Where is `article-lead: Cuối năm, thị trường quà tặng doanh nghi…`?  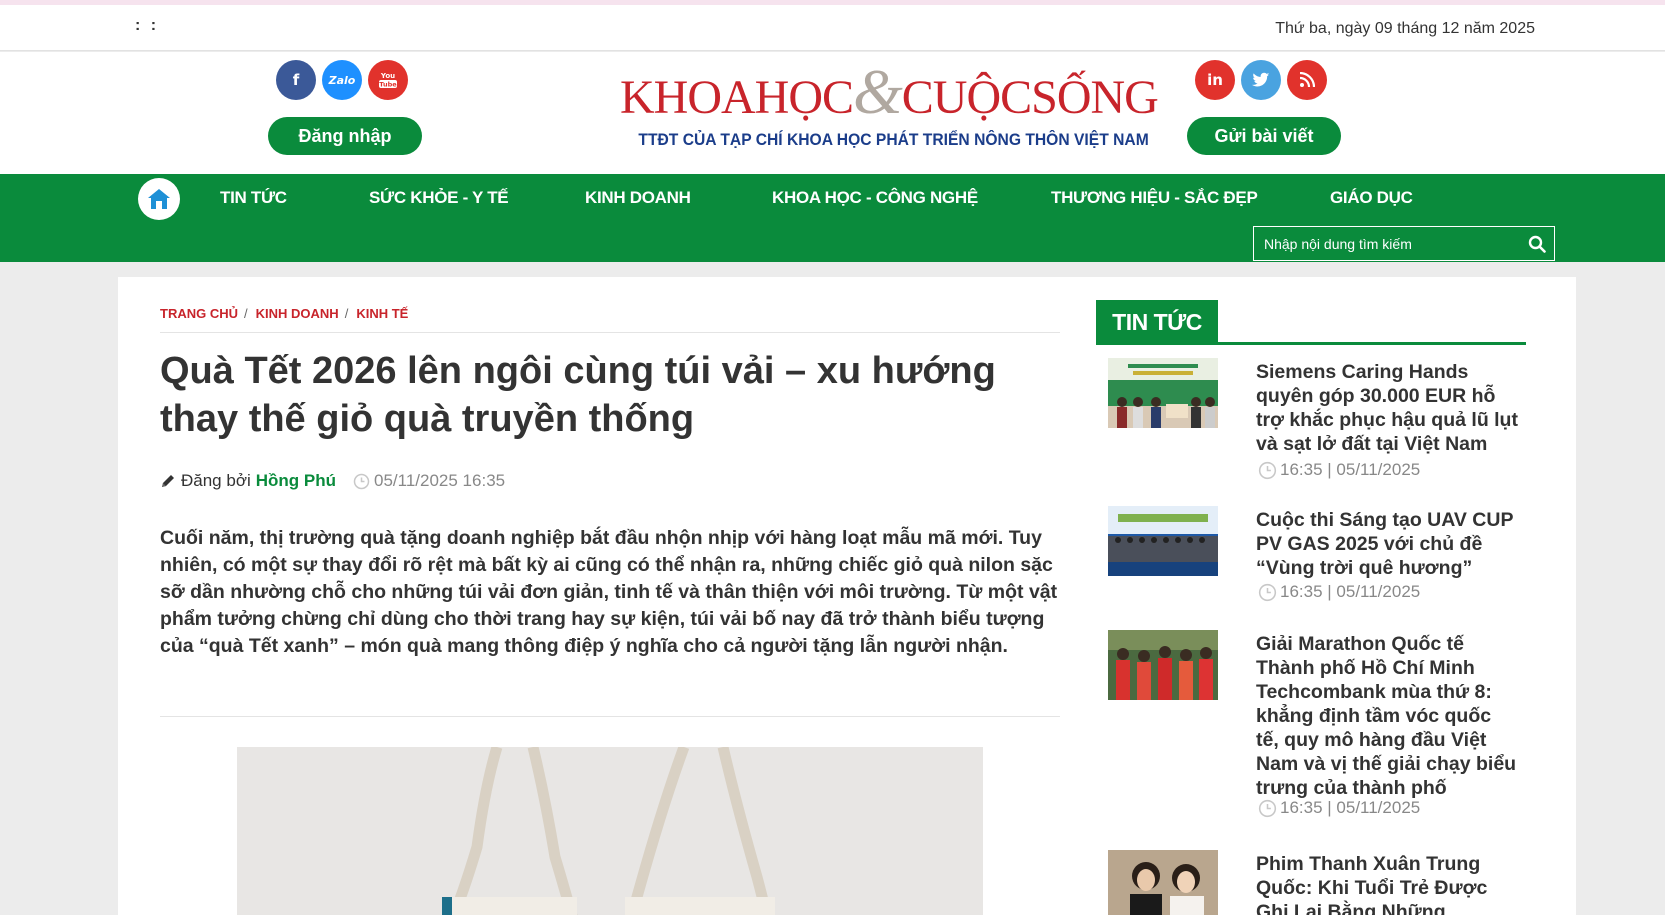
article-lead: Cuối năm, thị trường quà tặng doanh nghi… is located at coordinates (609, 592).